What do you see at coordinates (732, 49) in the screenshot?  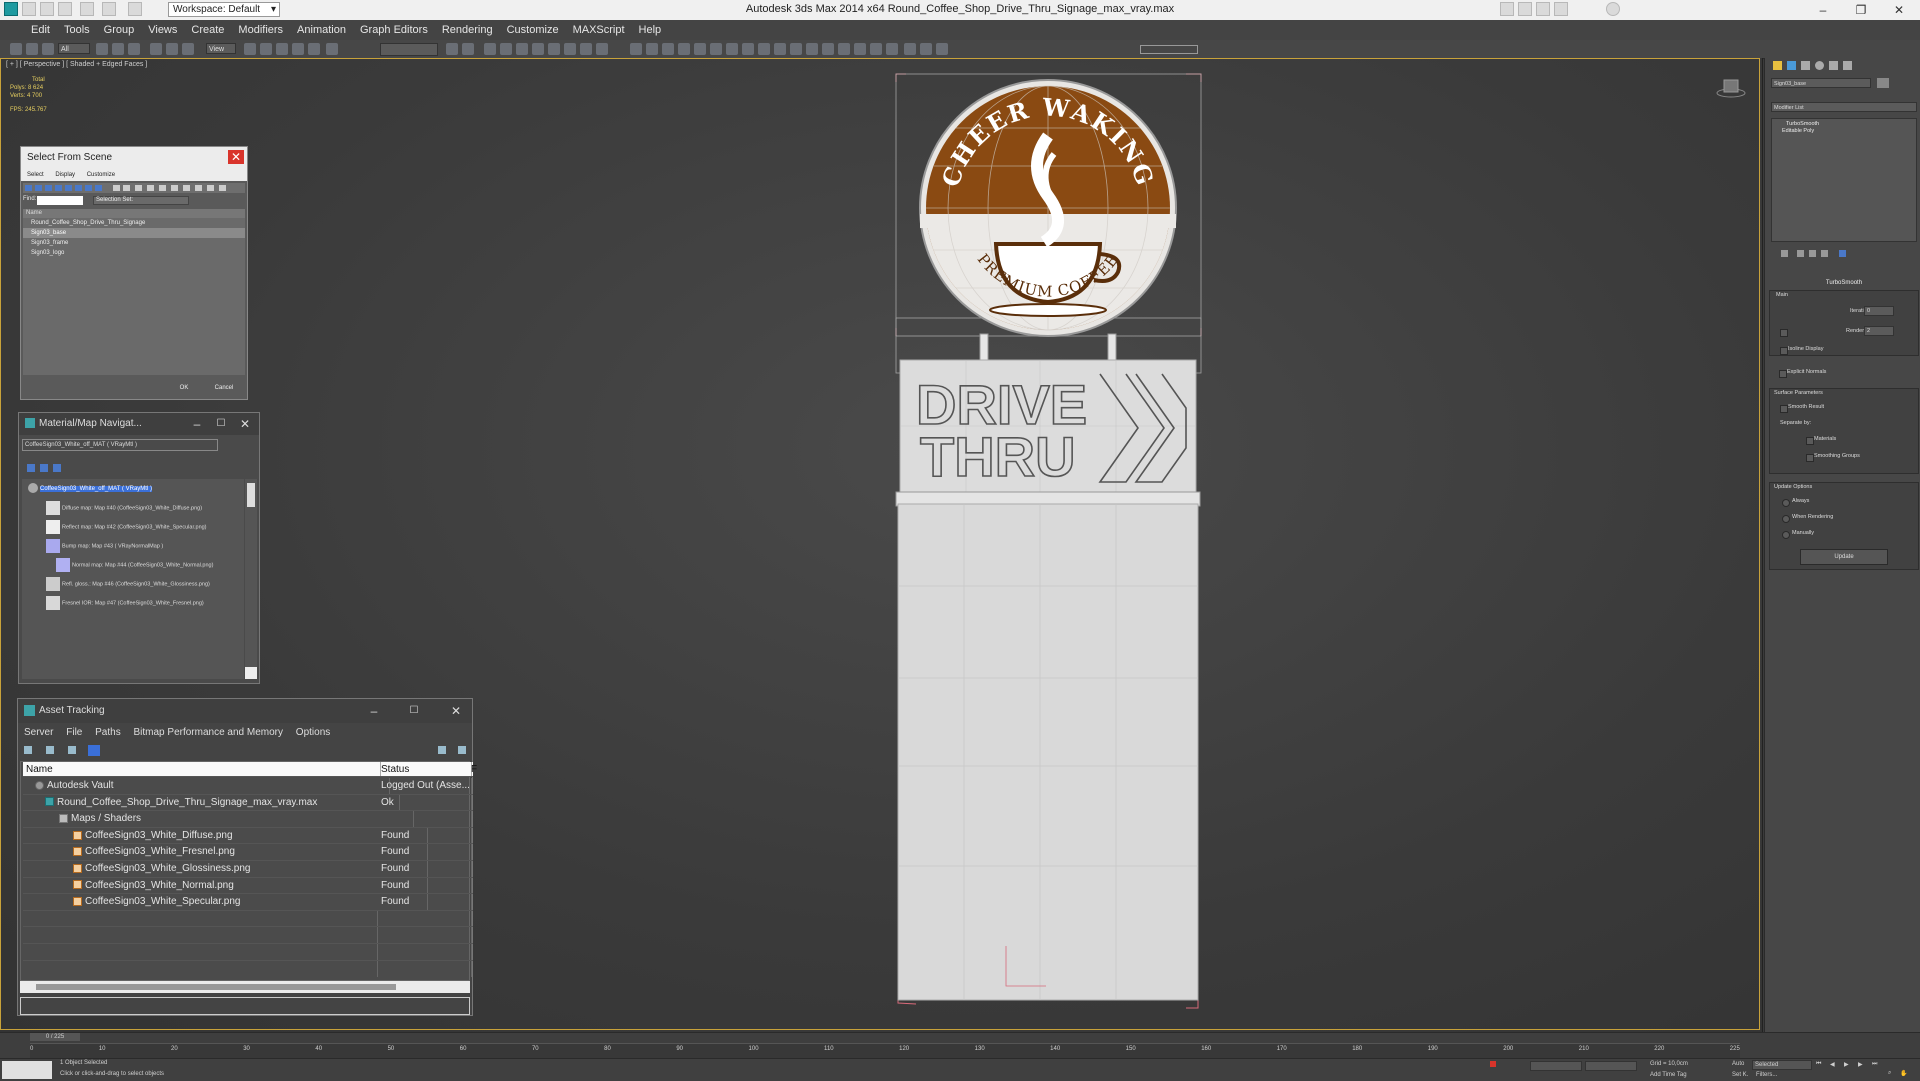 I see `vray-sphere-icon` at bounding box center [732, 49].